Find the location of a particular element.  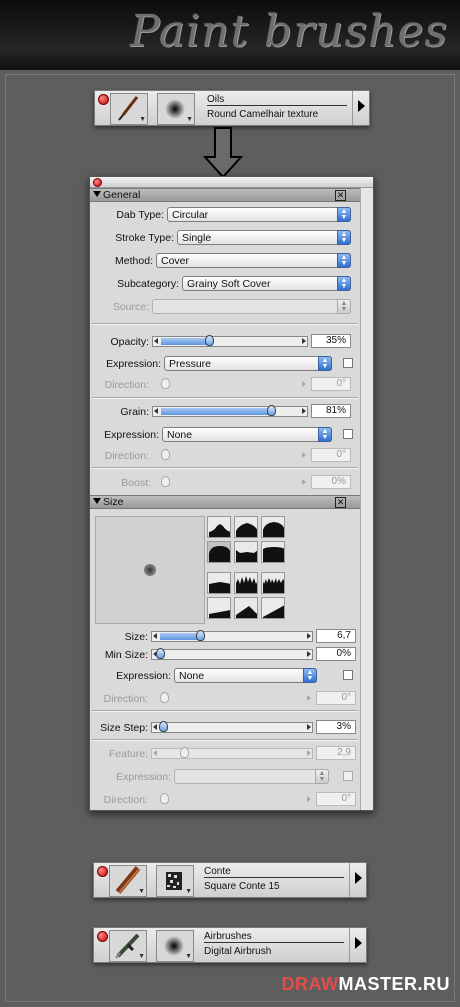

dab-type-select: Circular ▲ ▼ is located at coordinates (259, 214).